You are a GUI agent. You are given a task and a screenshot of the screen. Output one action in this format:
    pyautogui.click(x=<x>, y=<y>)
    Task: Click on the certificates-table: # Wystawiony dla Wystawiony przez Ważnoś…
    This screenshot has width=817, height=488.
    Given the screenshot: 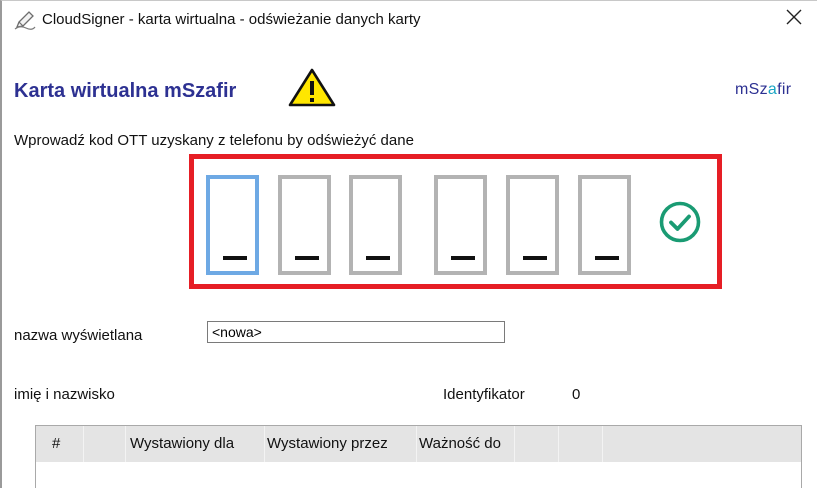 What is the action you would take?
    pyautogui.click(x=418, y=456)
    